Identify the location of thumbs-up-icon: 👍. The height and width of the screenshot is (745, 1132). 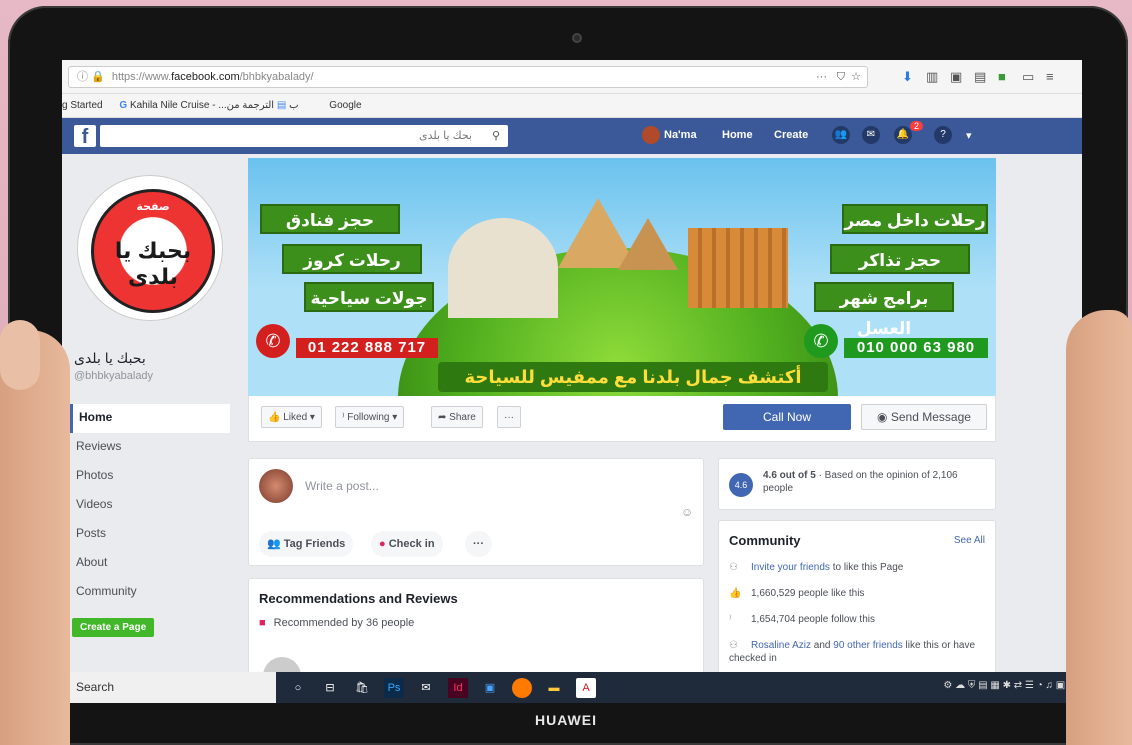
(274, 417).